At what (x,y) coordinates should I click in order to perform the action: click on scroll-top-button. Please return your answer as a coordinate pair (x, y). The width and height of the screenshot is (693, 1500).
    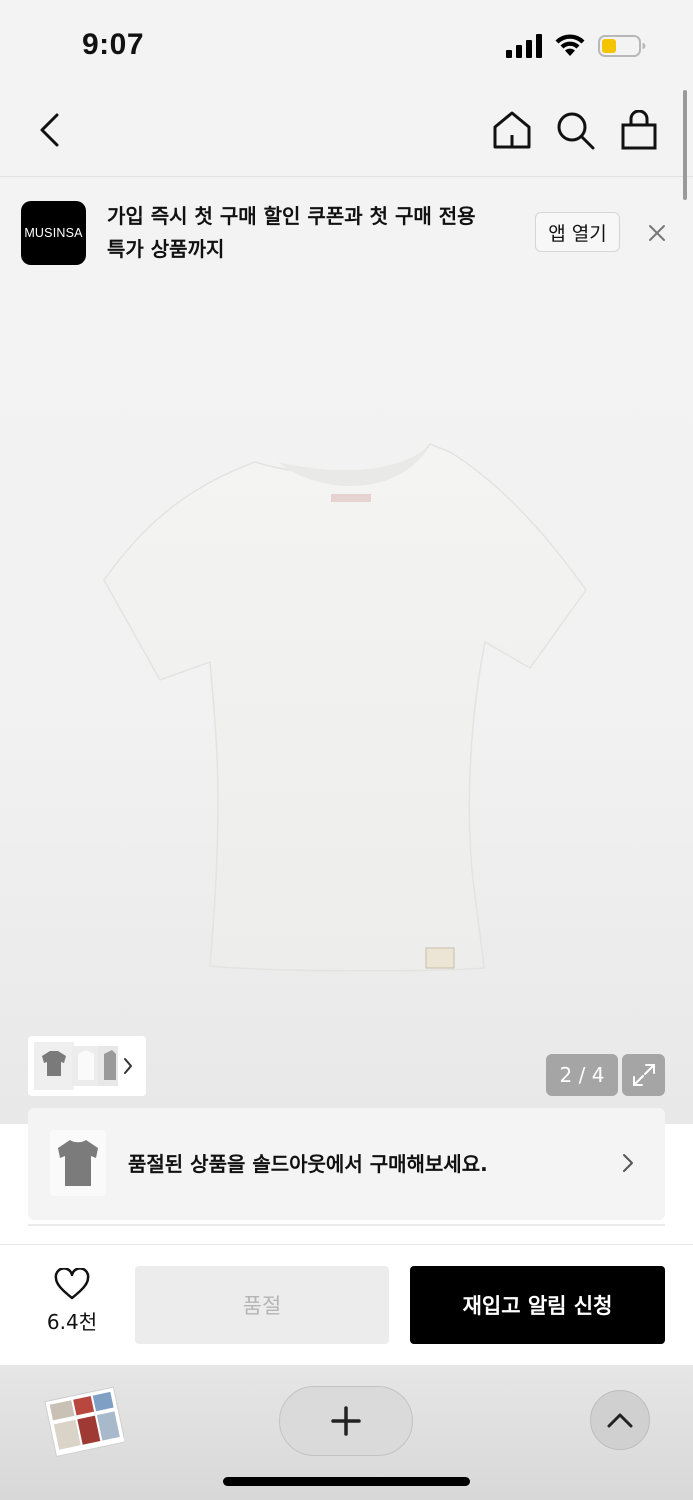
    Looking at the image, I should click on (620, 1420).